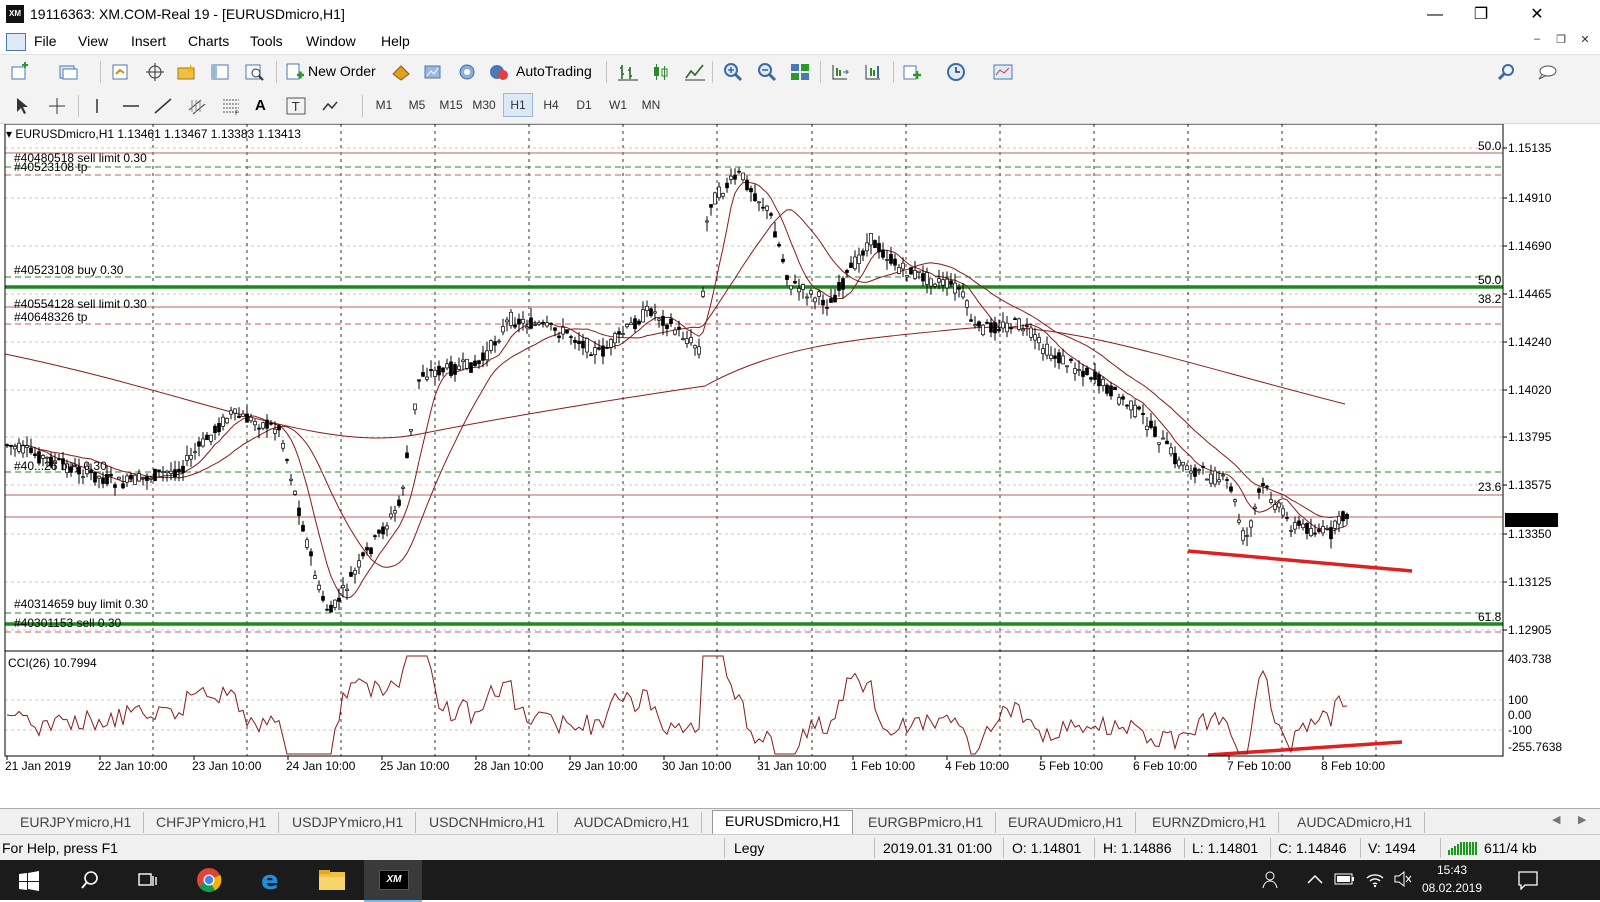 This screenshot has width=1600, height=902. What do you see at coordinates (957, 72) in the screenshot?
I see `periods-clock-icon` at bounding box center [957, 72].